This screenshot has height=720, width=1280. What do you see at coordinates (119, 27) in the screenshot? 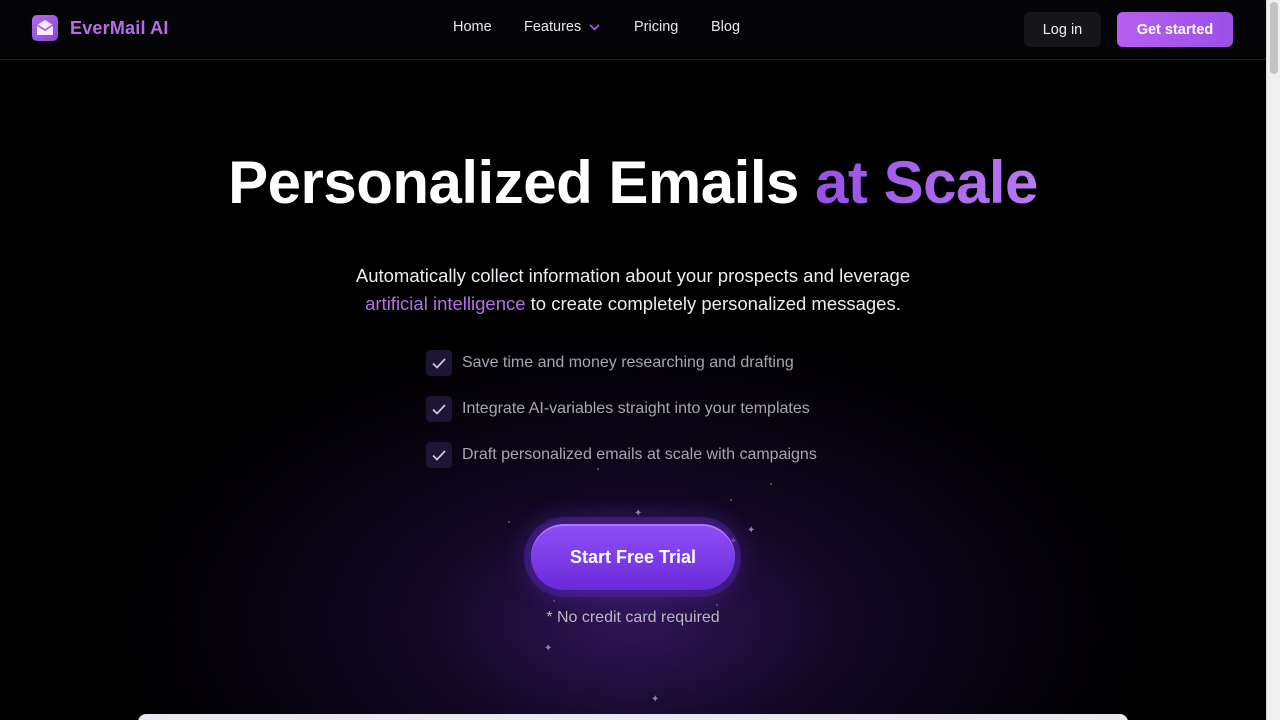
I see `brand-name: EverMail AI` at bounding box center [119, 27].